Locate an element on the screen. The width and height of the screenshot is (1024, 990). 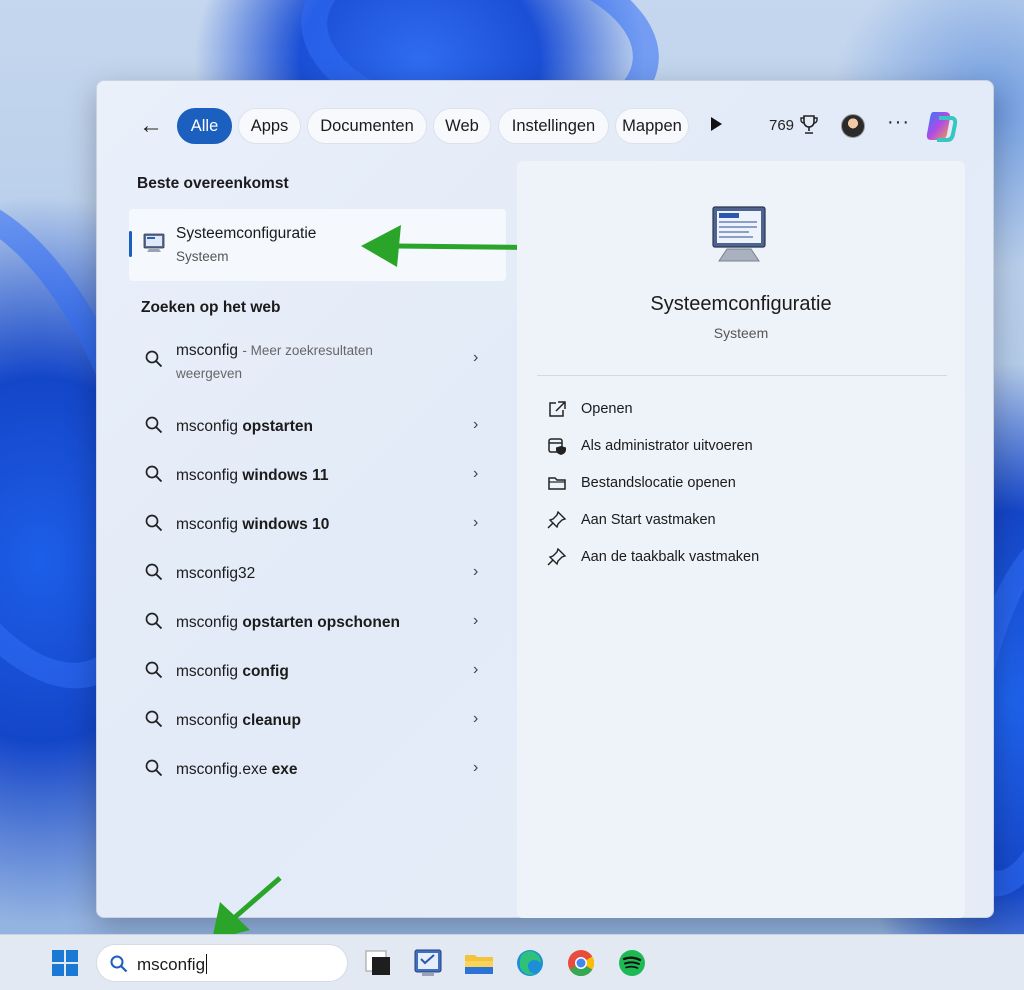
web-result-suggestion: opstarten opschonen is located at coordinates (321, 622).